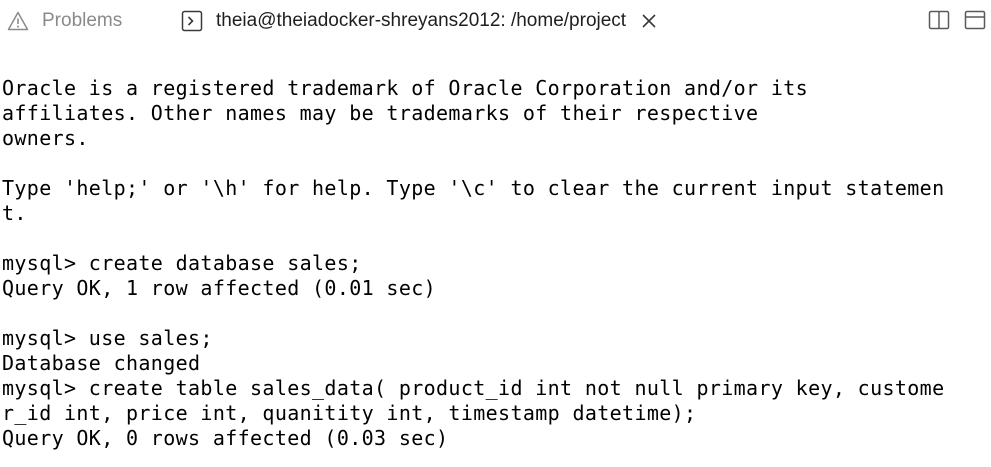  What do you see at coordinates (18, 21) in the screenshot?
I see `warning-icon` at bounding box center [18, 21].